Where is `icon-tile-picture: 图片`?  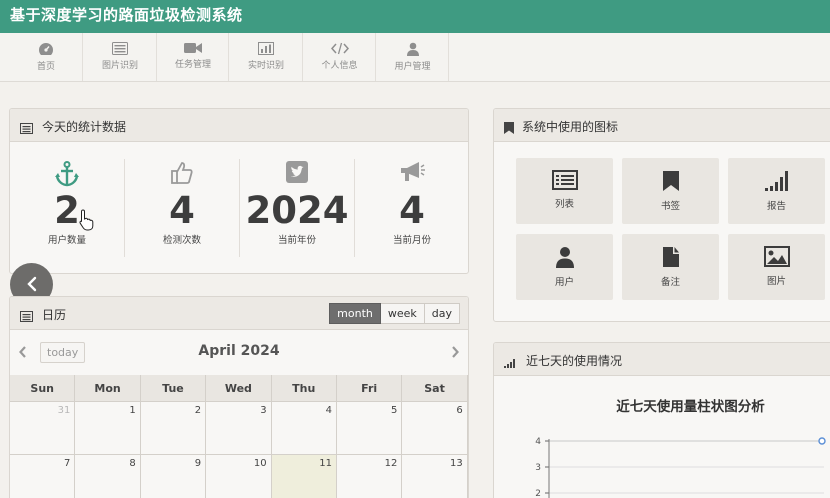 icon-tile-picture: 图片 is located at coordinates (776, 267).